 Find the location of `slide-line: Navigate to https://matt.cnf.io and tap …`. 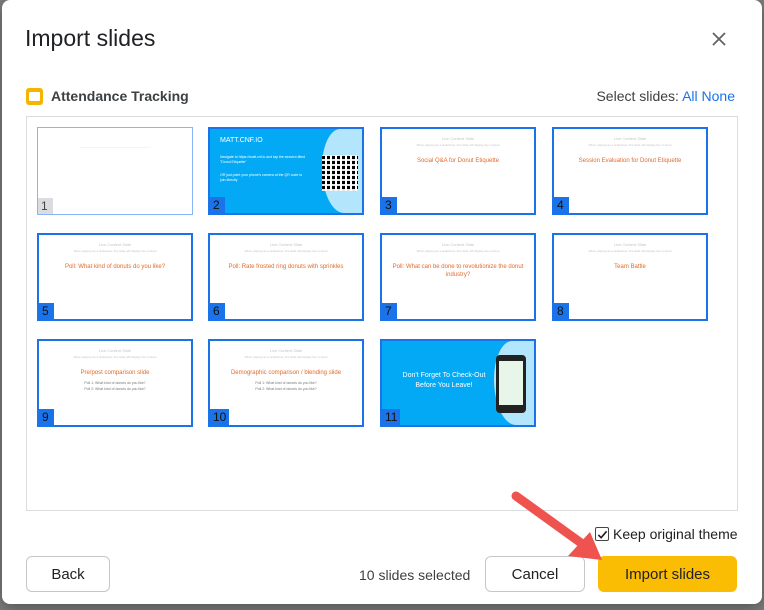

slide-line: Navigate to https://matt.cnf.io and tap … is located at coordinates (263, 159).